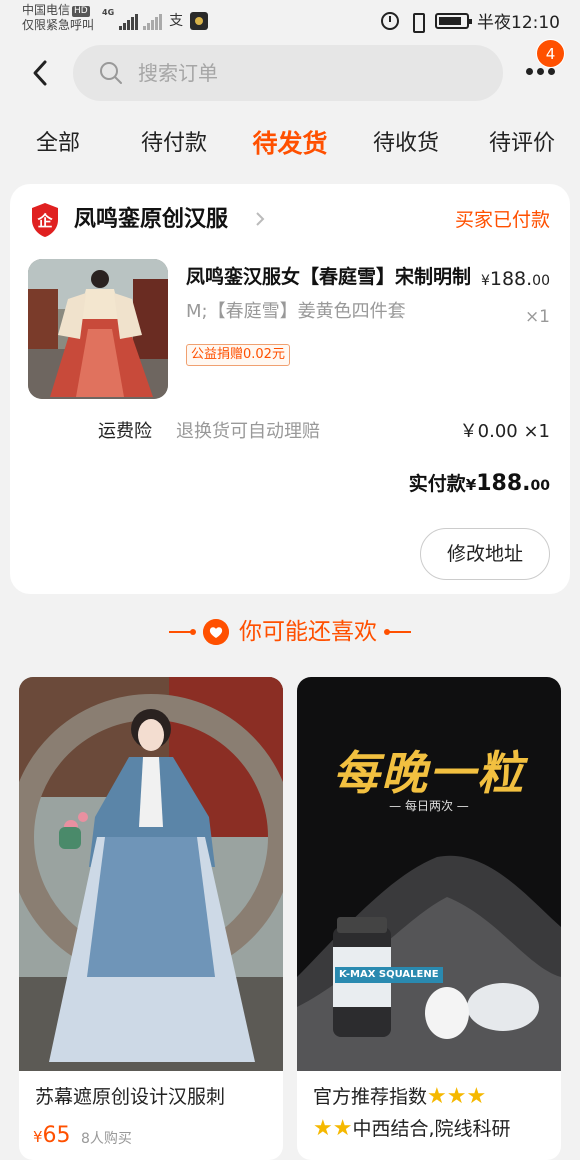  I want to click on recommend-title-text: 苏幕遮原创设计汉服刺, so click(130, 1097).